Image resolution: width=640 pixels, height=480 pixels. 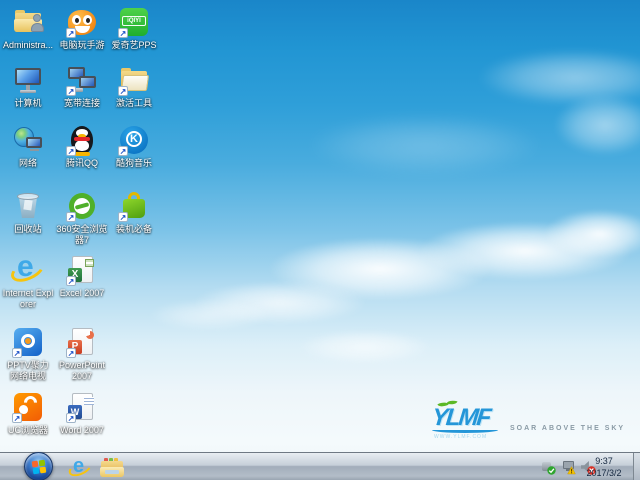 I want to click on desktop-icon-label: PPTV聚力 网络电视, so click(x=28, y=370).